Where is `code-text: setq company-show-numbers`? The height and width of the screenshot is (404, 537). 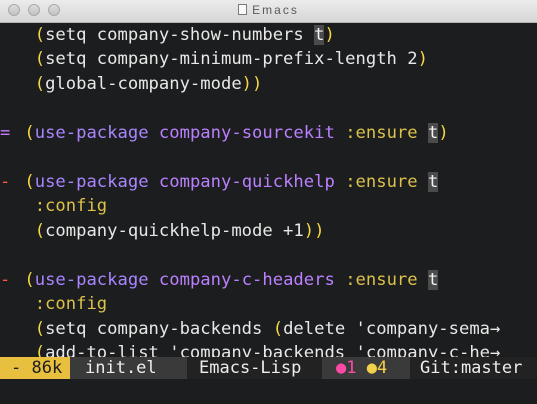
code-text: setq company-show-numbers is located at coordinates (180, 34).